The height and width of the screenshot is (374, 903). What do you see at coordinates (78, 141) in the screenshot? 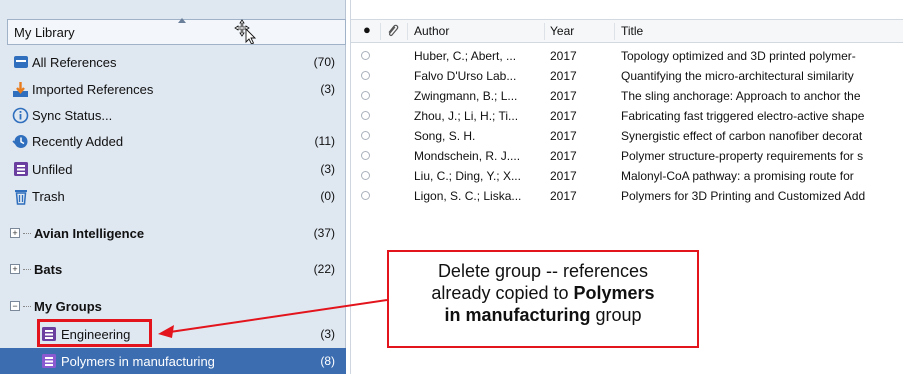
I see `sidebar-item-label: Recently Added` at bounding box center [78, 141].